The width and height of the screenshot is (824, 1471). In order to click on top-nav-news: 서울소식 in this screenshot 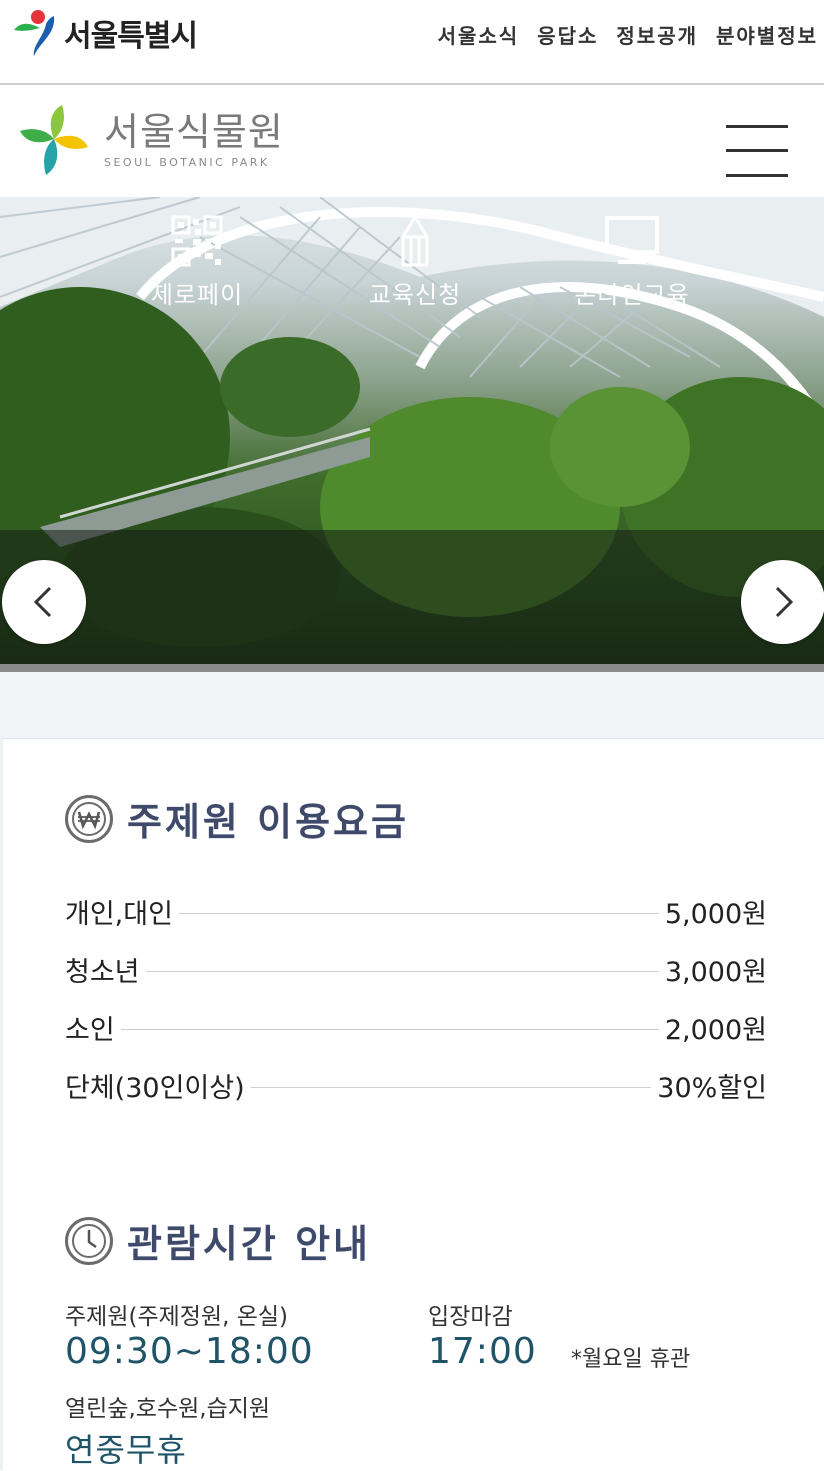, I will do `click(479, 34)`.